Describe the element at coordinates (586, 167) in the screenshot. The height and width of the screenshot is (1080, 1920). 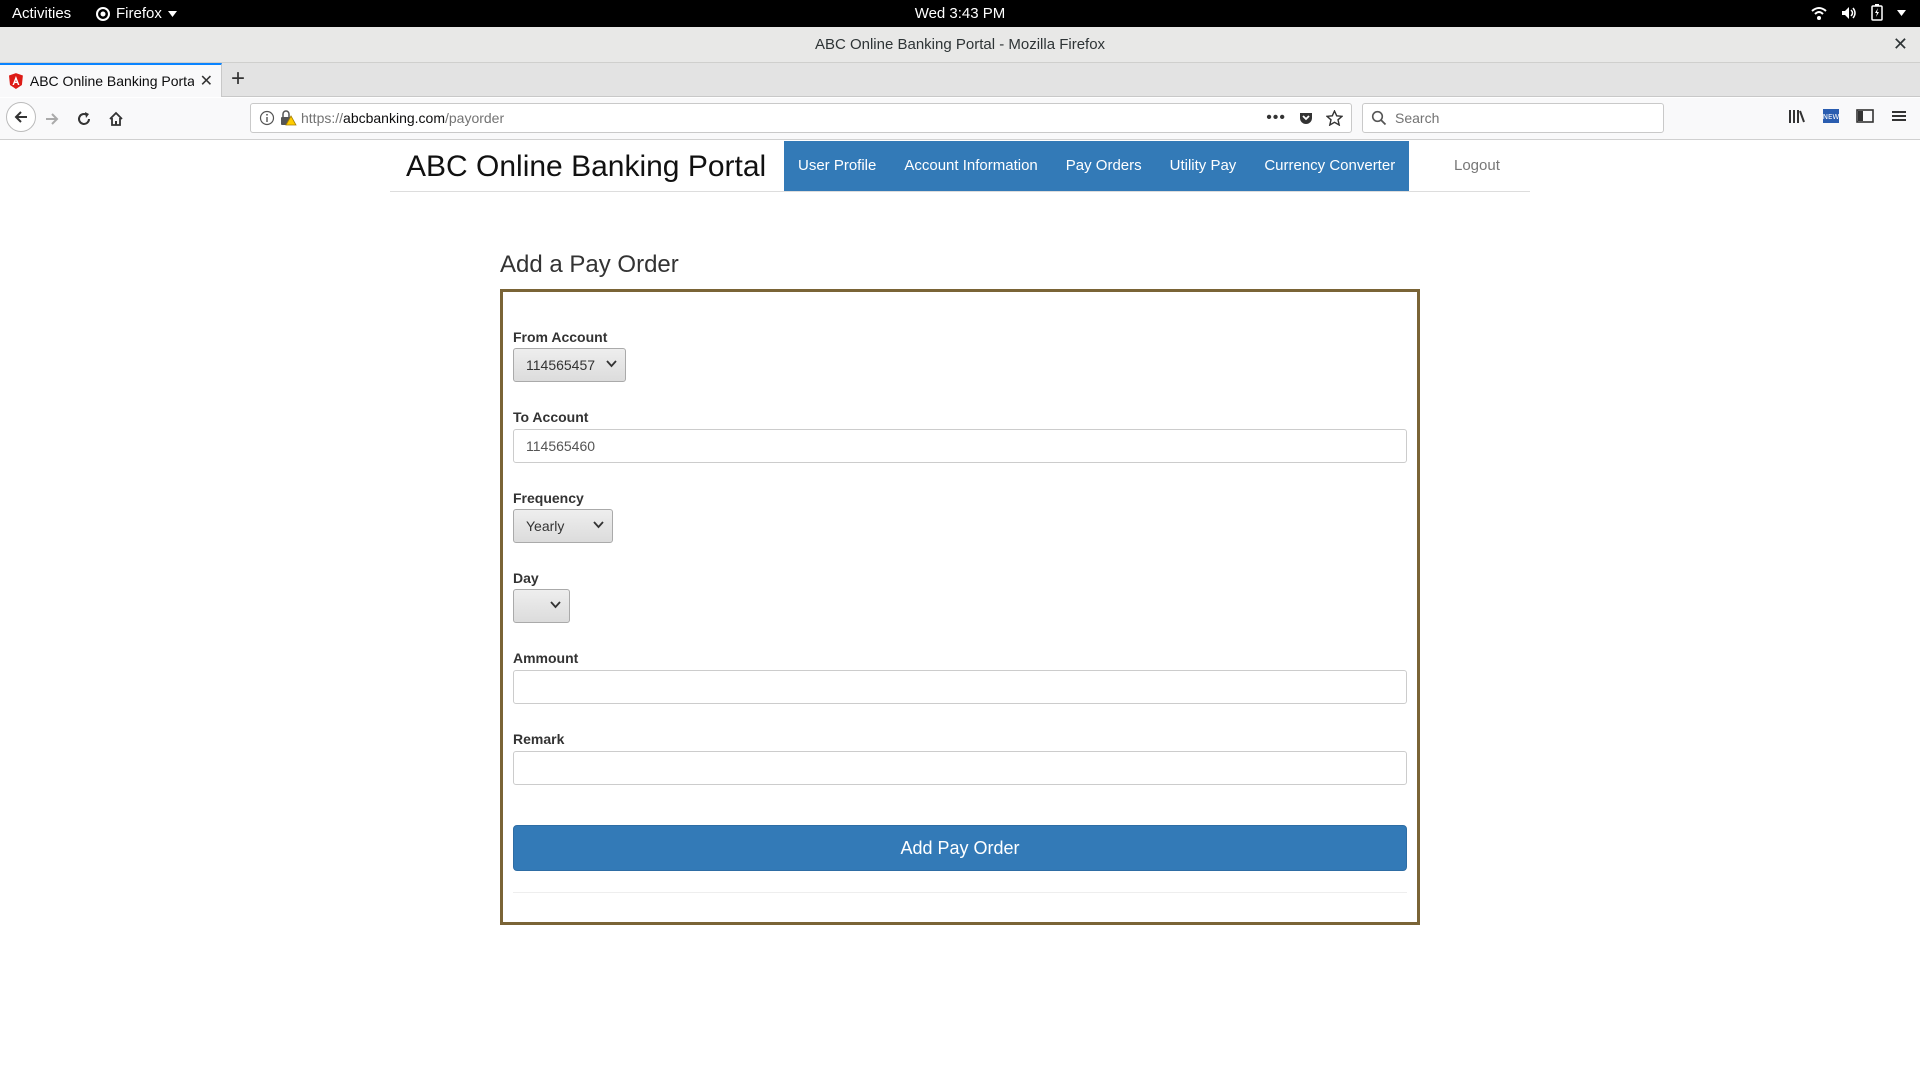
I see `site-brand: ABC Online Banking Portal` at that location.